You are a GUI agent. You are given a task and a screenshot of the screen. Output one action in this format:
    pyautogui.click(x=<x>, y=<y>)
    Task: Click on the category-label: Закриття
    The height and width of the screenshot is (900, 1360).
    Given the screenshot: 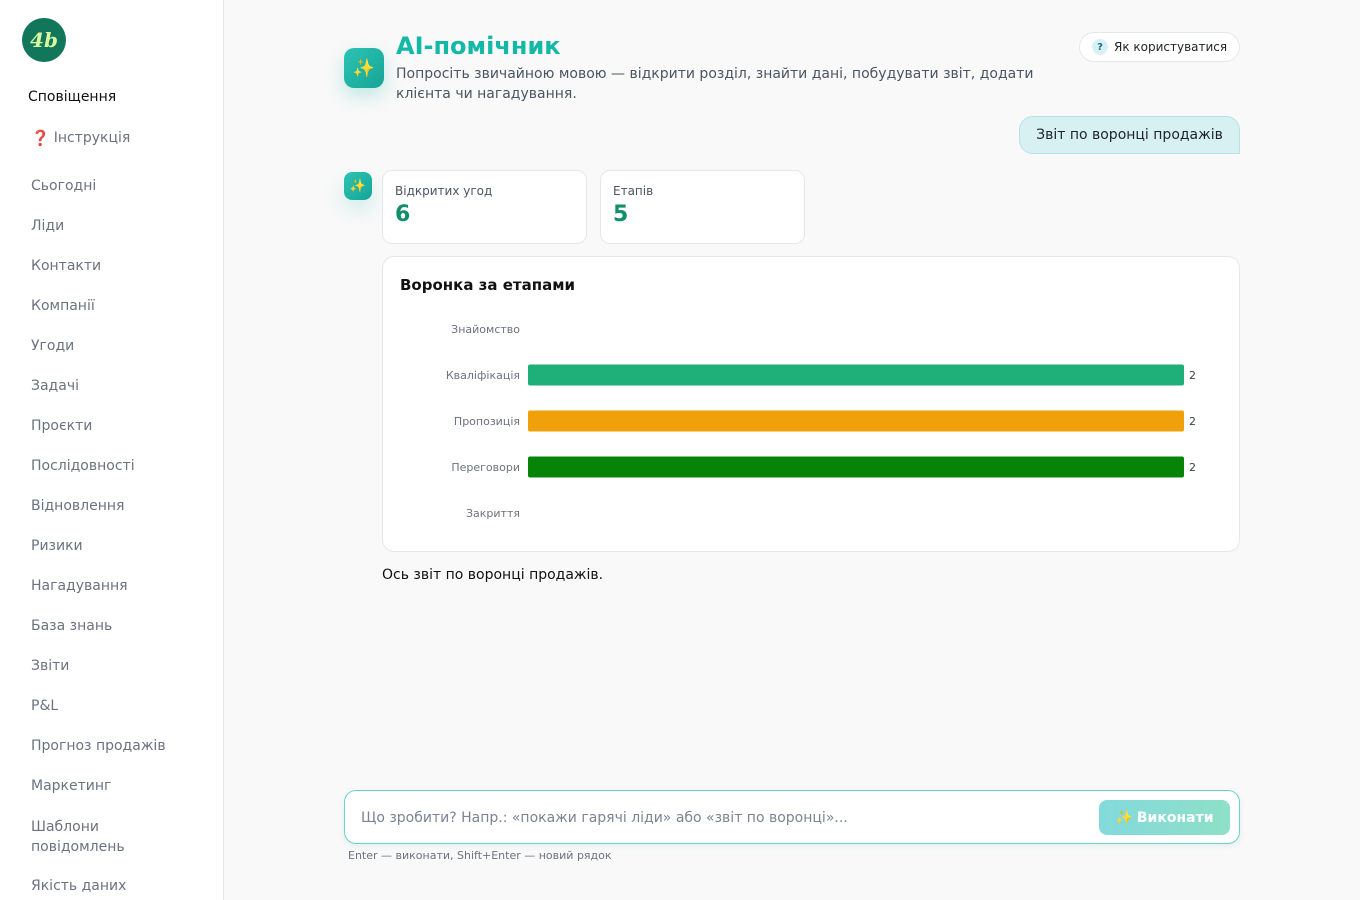 What is the action you would take?
    pyautogui.click(x=493, y=513)
    